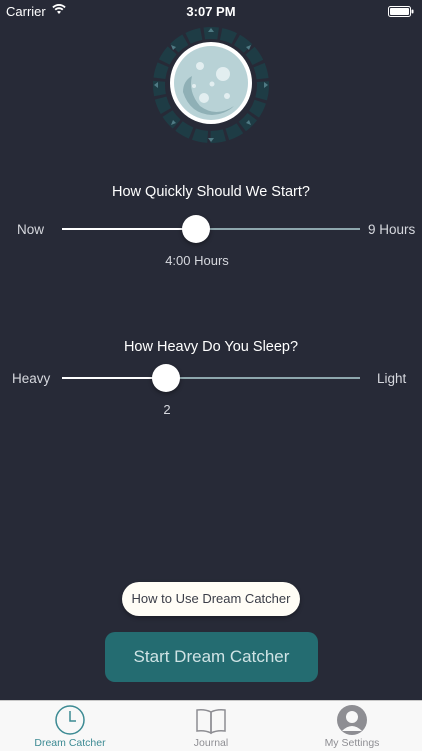 The image size is (422, 751). I want to click on start-delay-max-label: 9 Hours, so click(392, 229).